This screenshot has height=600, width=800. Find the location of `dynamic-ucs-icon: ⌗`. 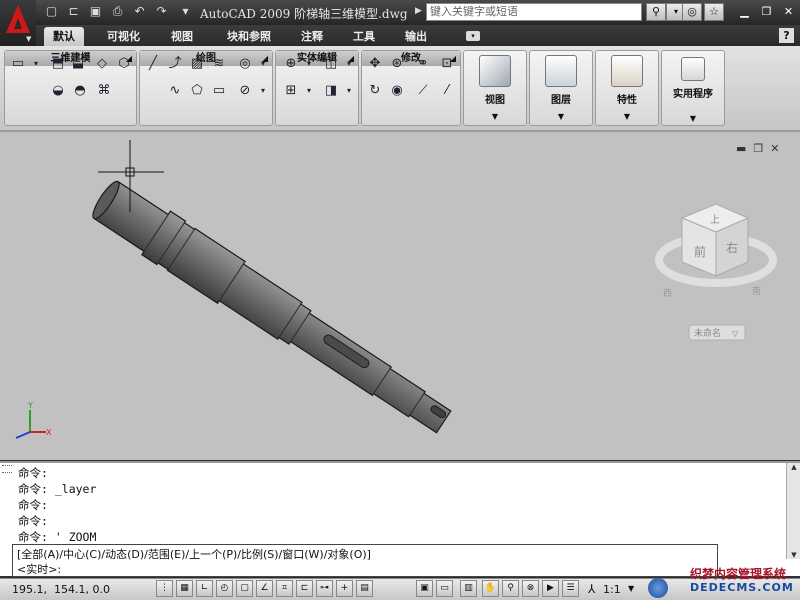

dynamic-ucs-icon: ⌗ is located at coordinates (284, 588).